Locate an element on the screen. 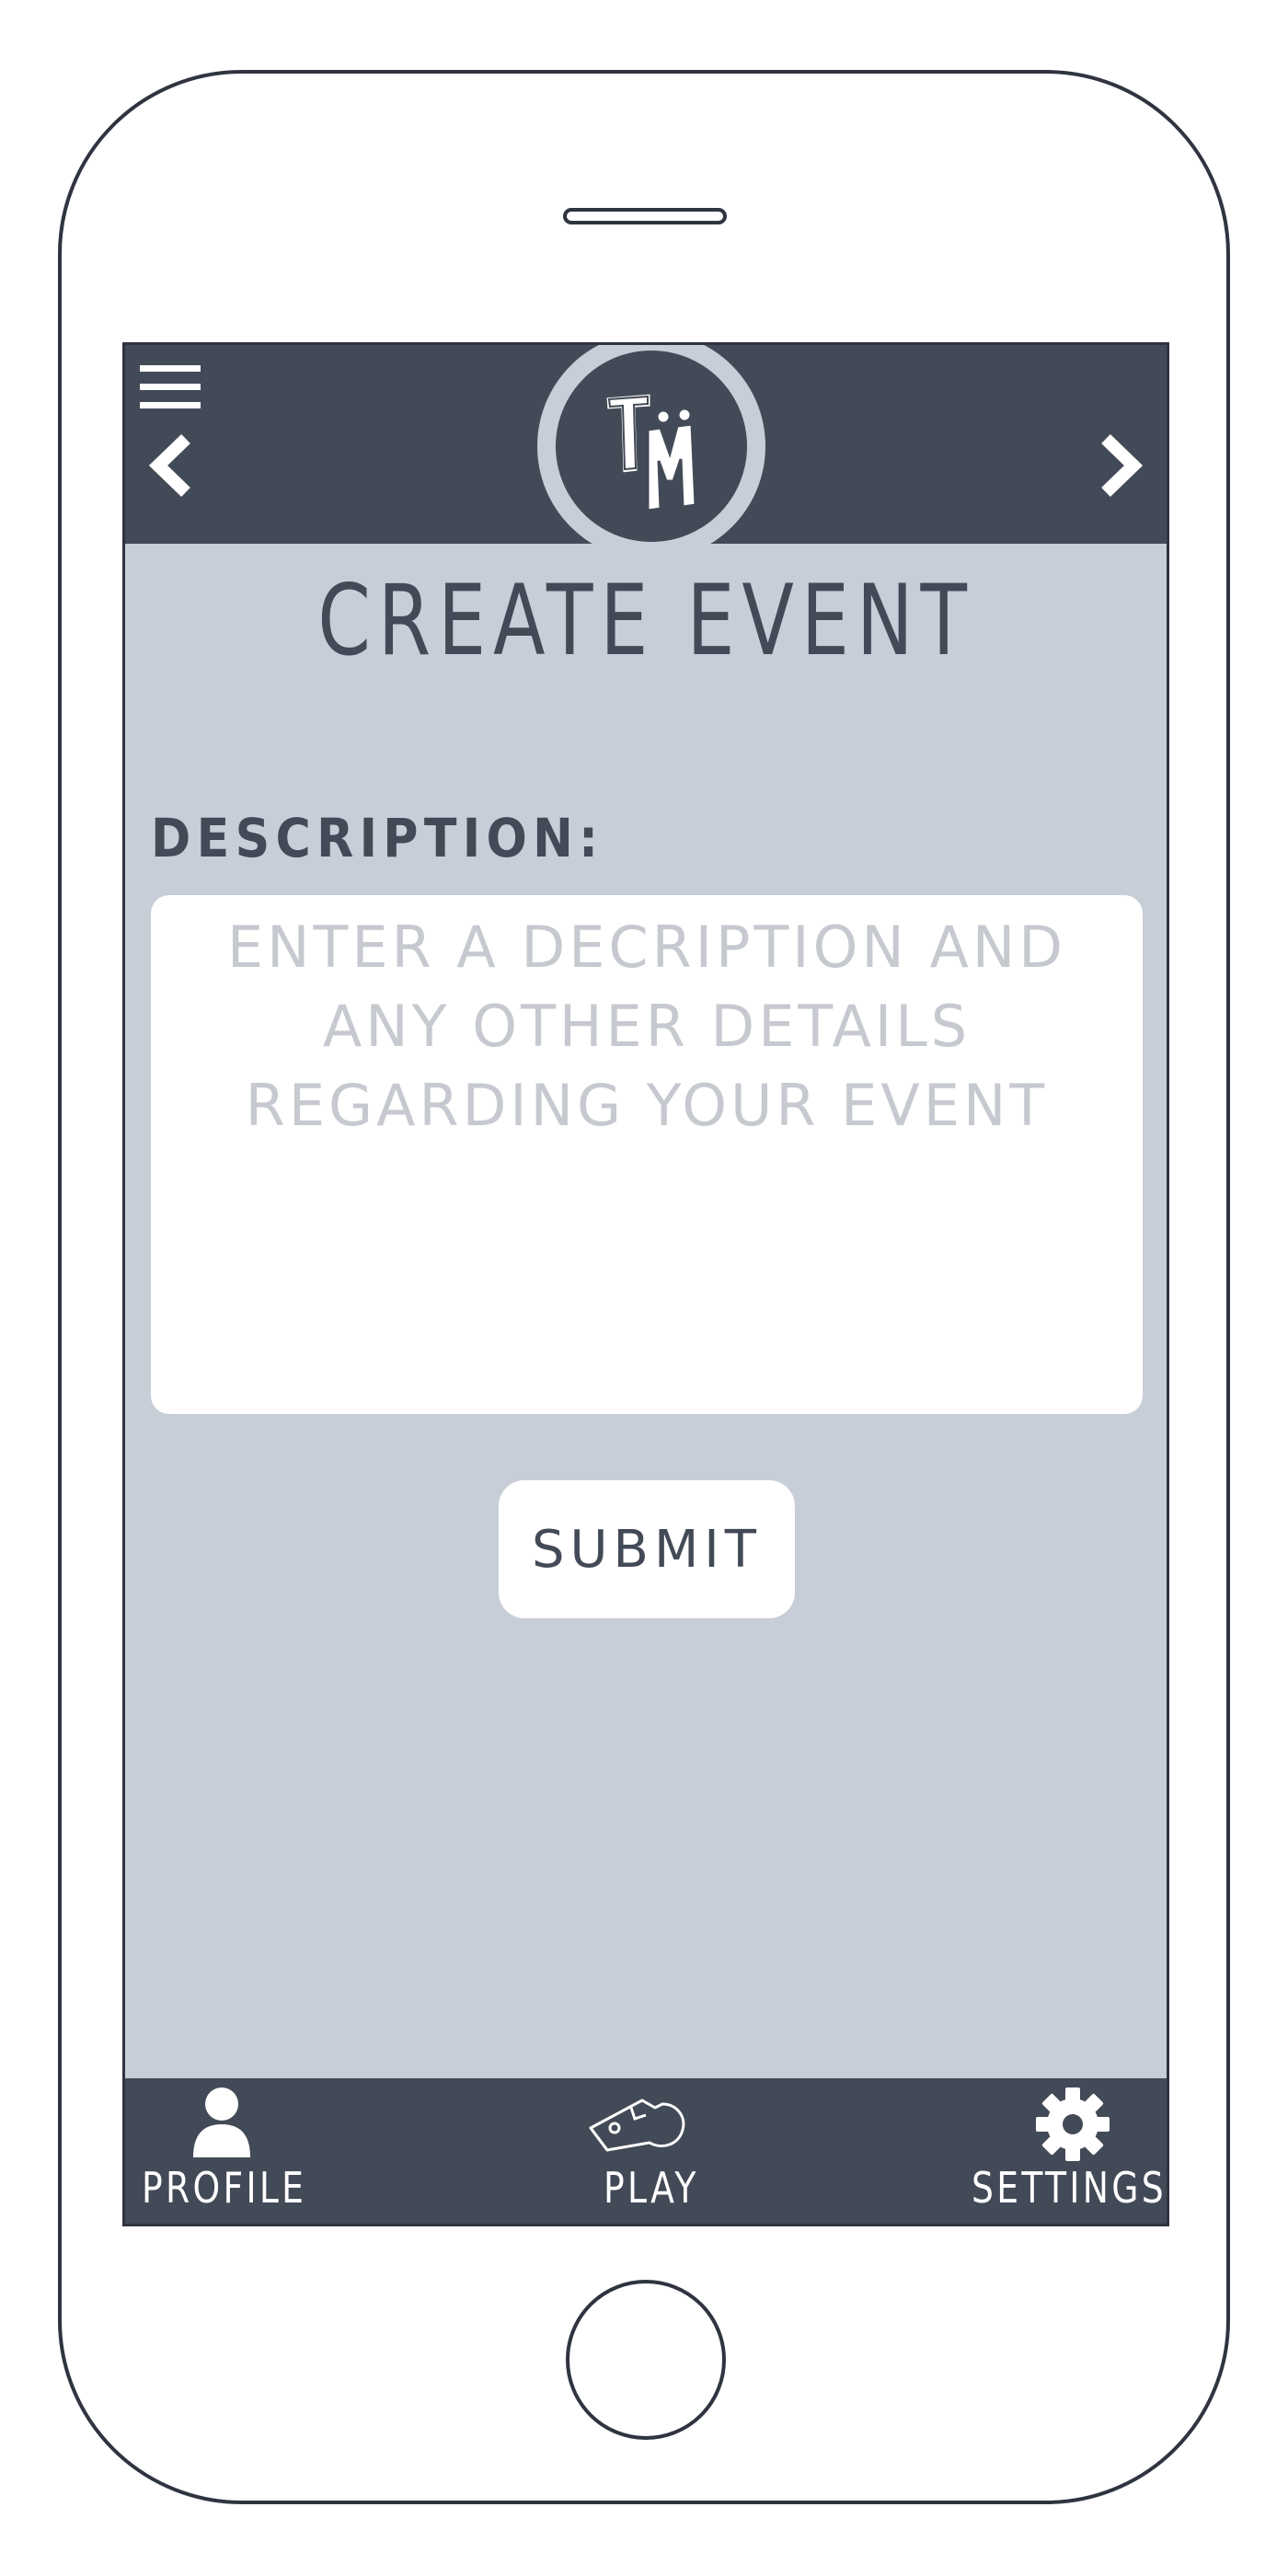 Image resolution: width=1288 pixels, height=2576 pixels. tab-profile: PROFILE is located at coordinates (225, 2151).